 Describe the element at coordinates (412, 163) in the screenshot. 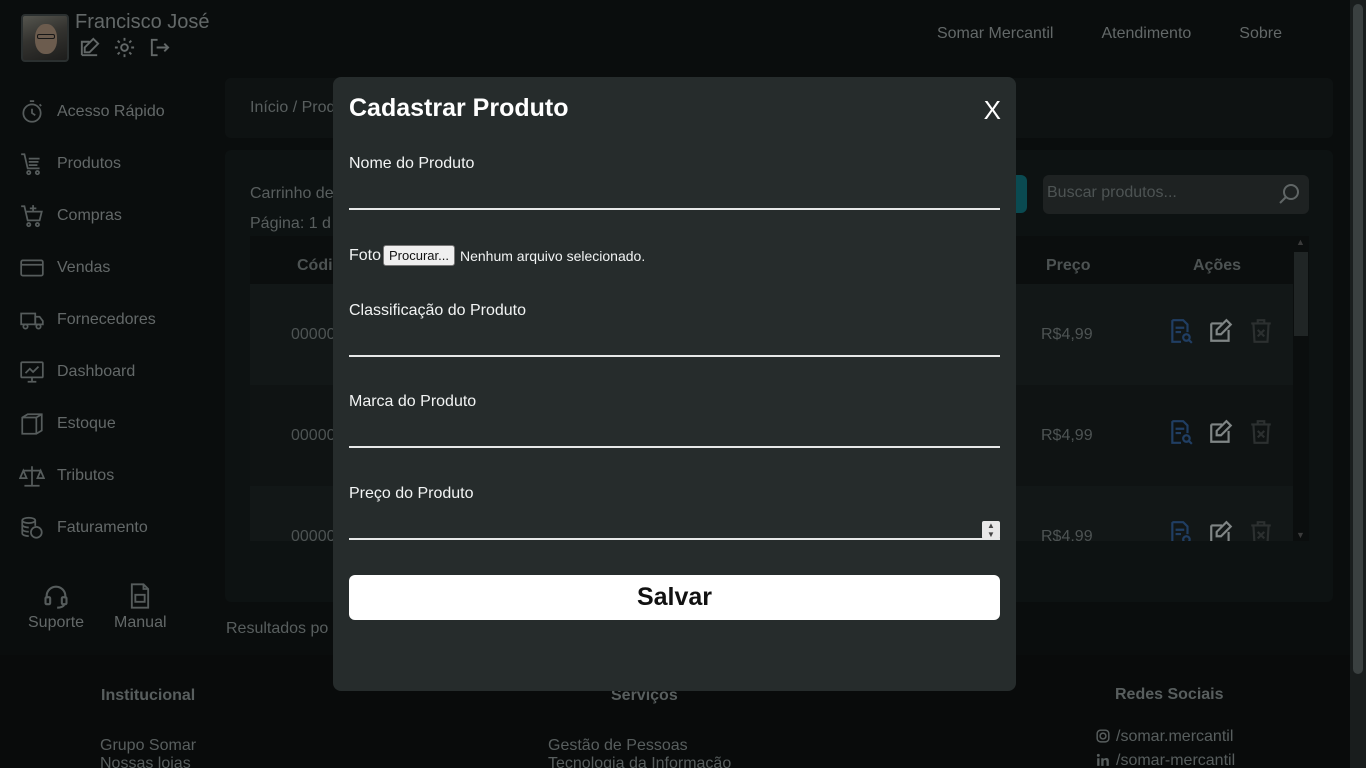

I see `product-name-label: Nome do Produto` at that location.